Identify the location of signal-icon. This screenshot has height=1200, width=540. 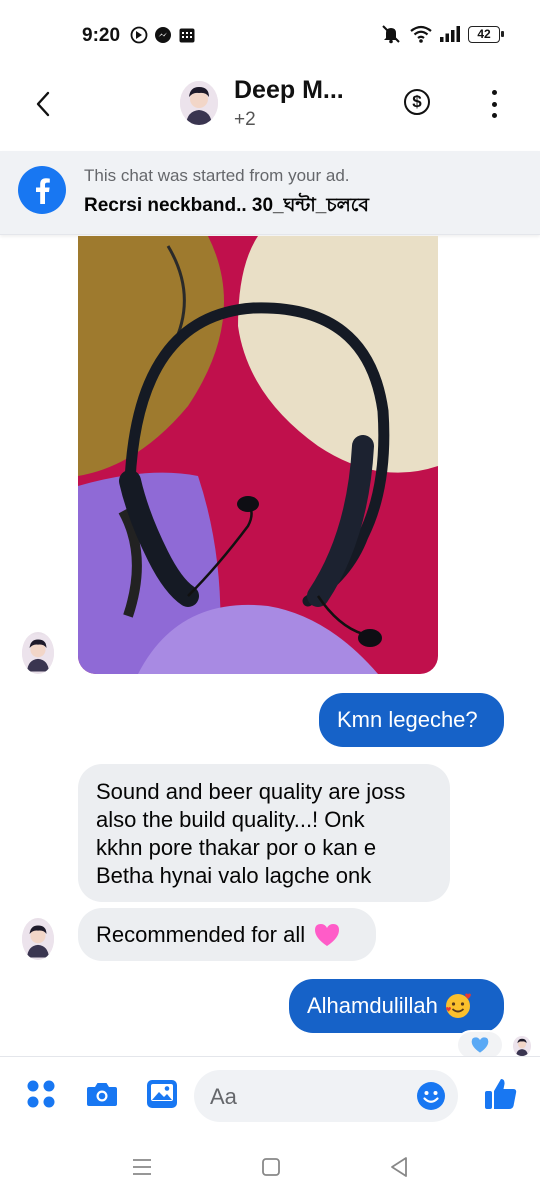
(450, 34).